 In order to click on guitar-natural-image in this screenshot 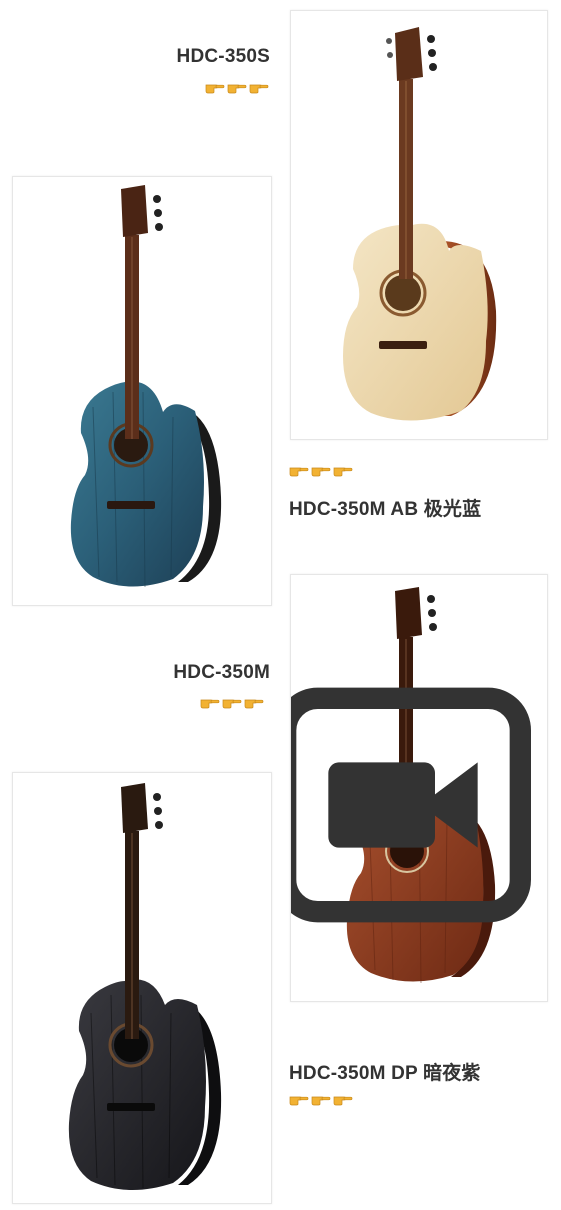, I will do `click(420, 224)`.